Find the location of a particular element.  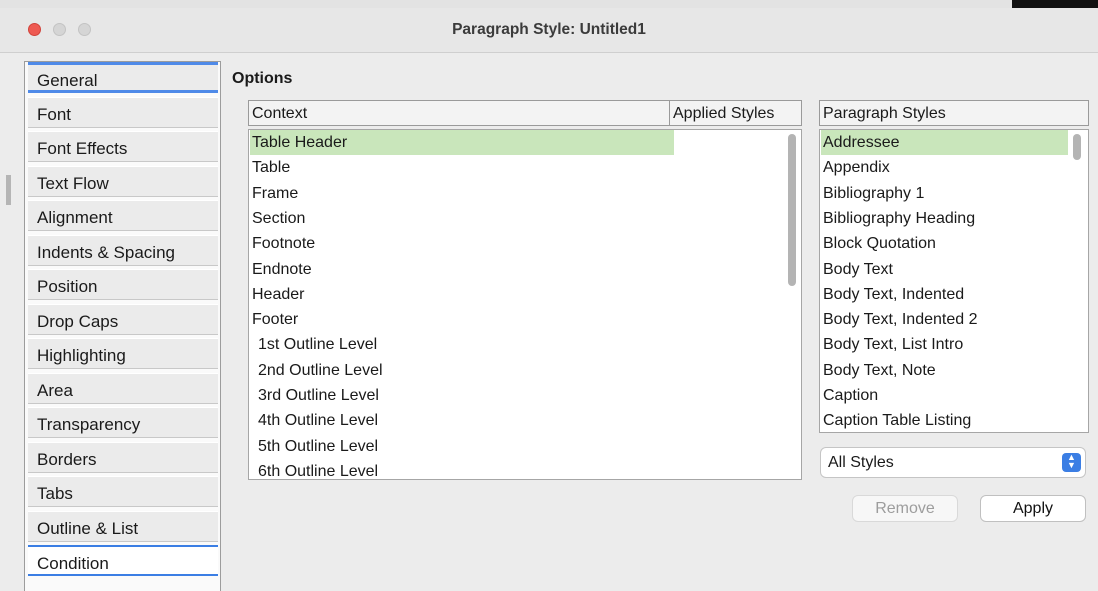

context-item: Footer is located at coordinates (462, 319).